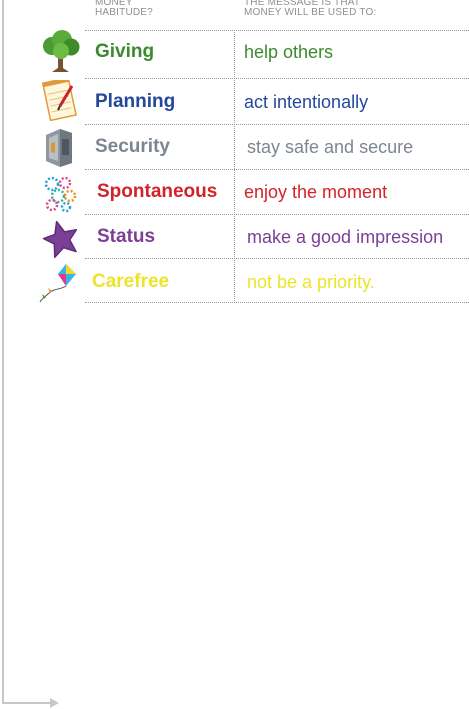 This screenshot has height=709, width=469. Describe the element at coordinates (306, 102) in the screenshot. I see `message-planning: act intentionally` at that location.